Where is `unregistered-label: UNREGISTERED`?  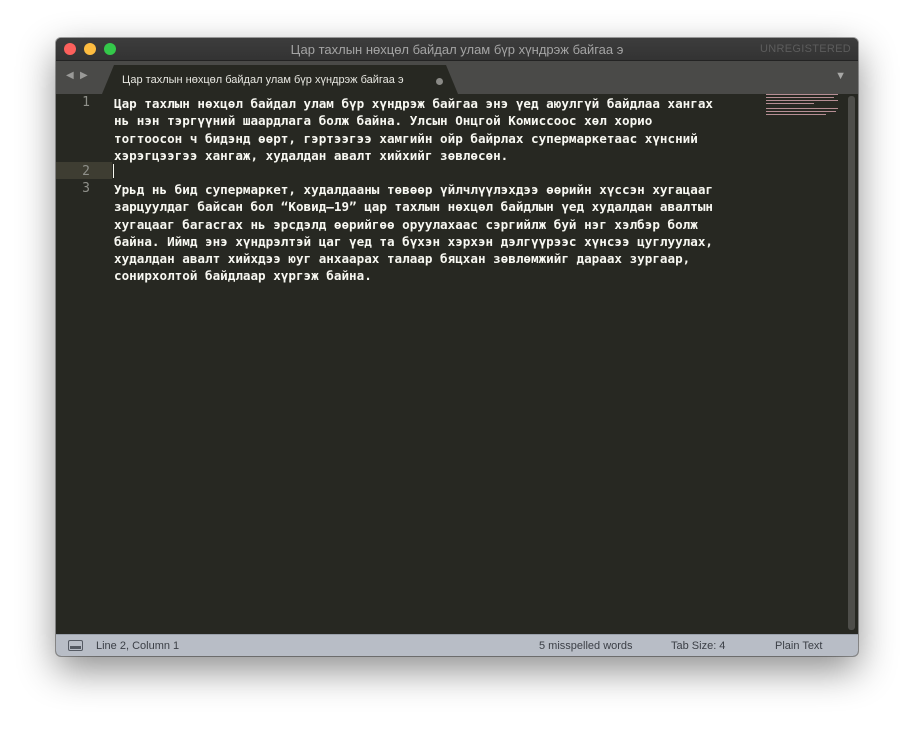
unregistered-label: UNREGISTERED is located at coordinates (805, 49).